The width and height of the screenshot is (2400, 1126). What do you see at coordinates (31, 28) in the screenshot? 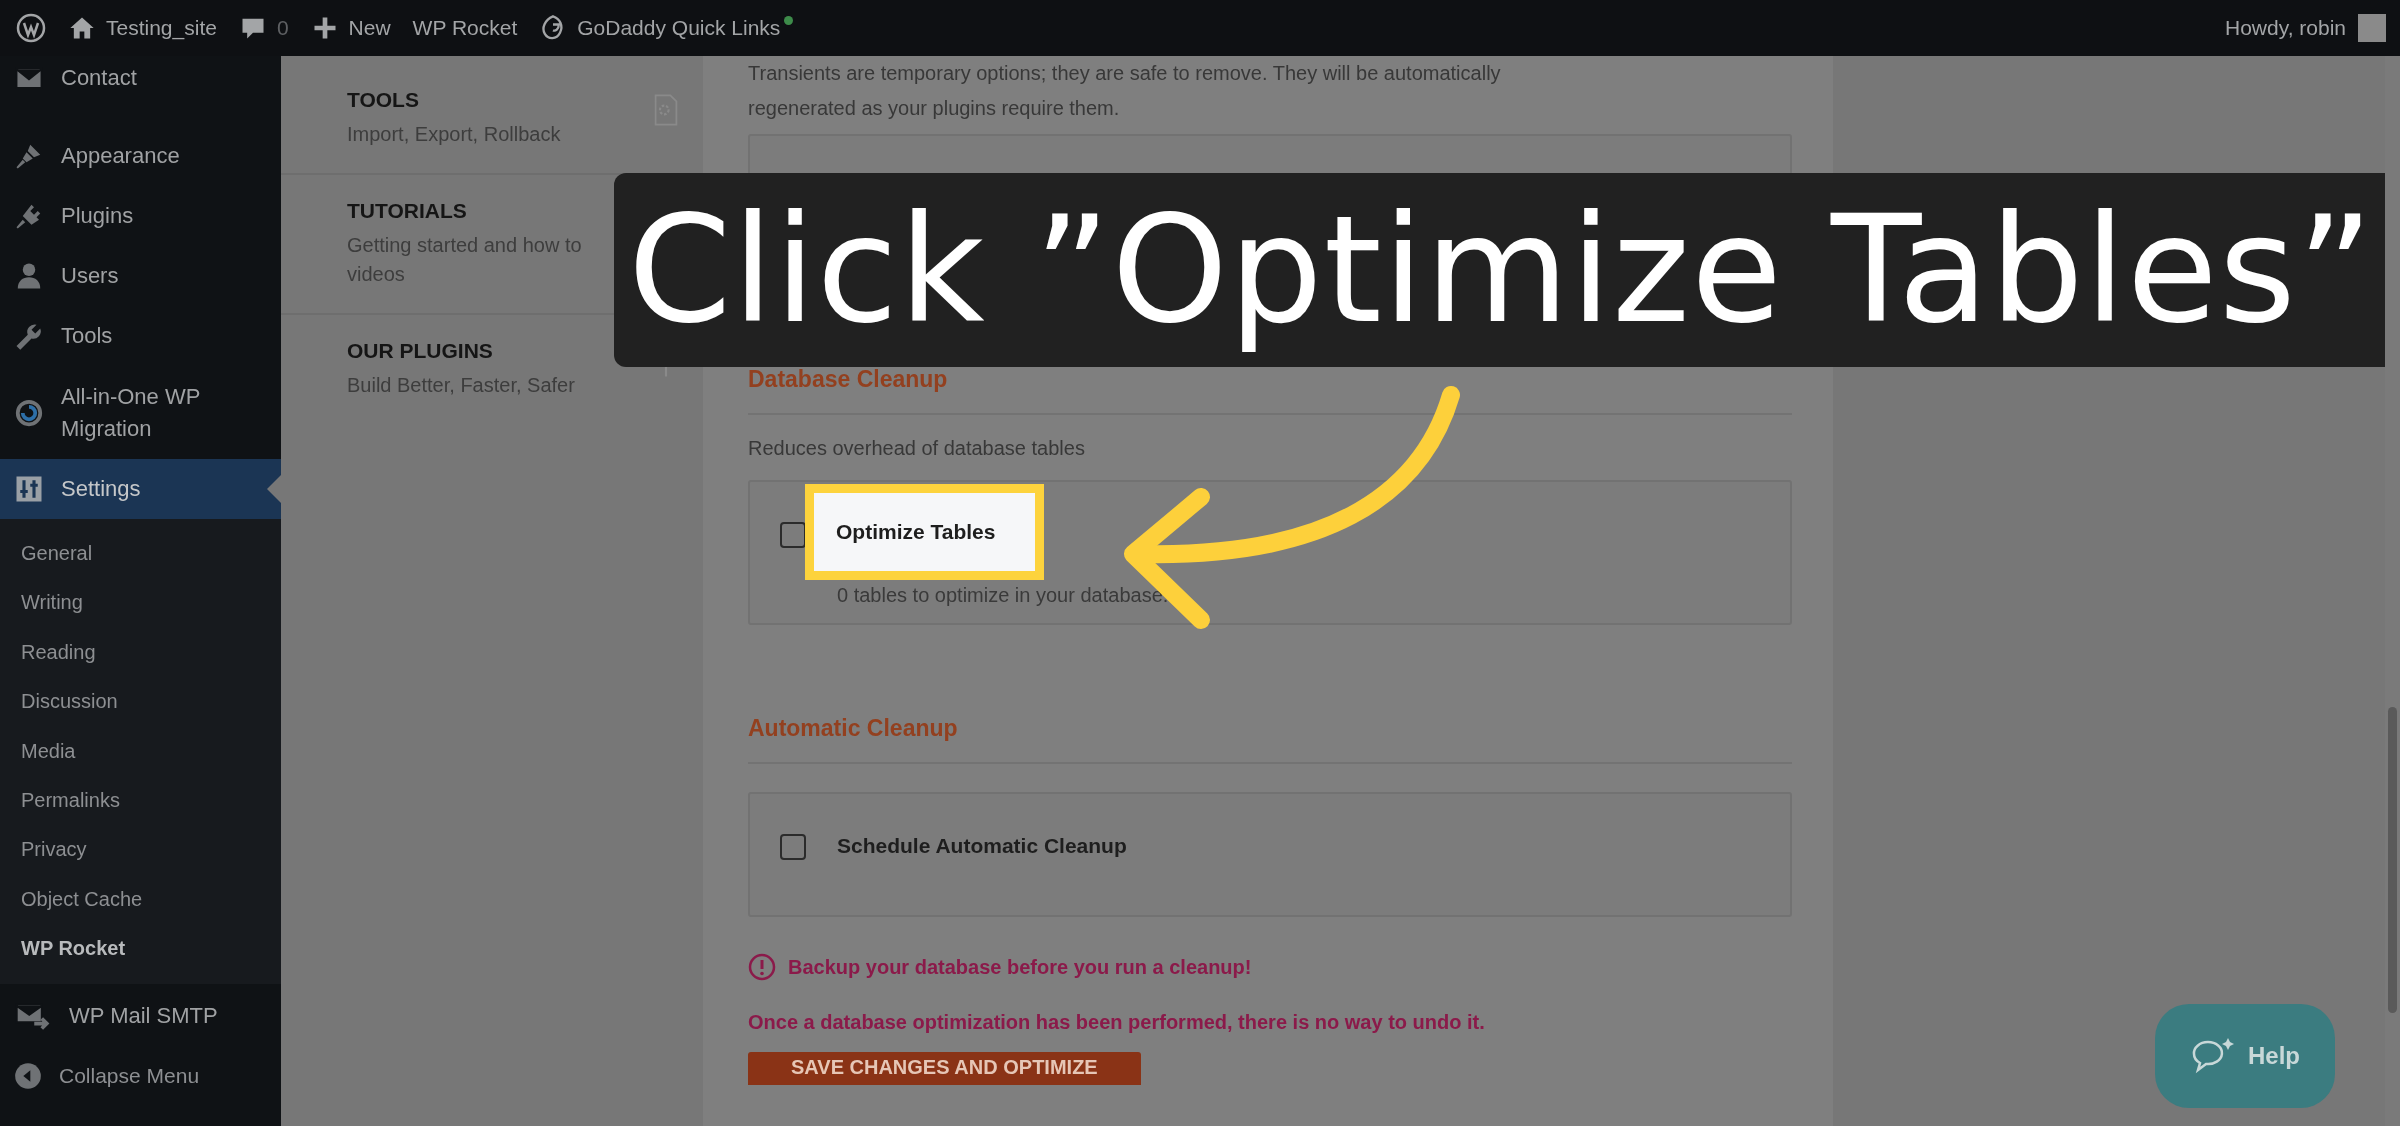
I see `wordpress-logo-icon` at bounding box center [31, 28].